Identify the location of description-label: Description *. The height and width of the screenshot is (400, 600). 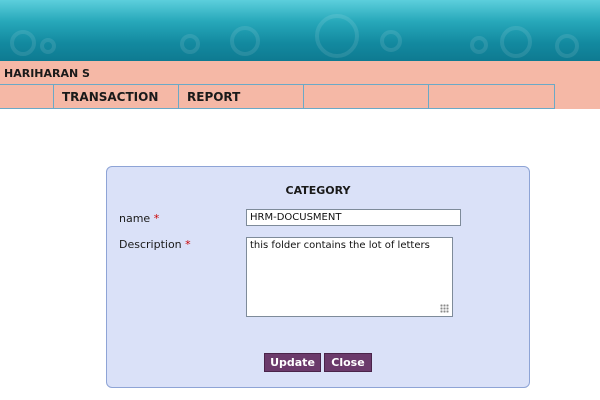
(155, 244).